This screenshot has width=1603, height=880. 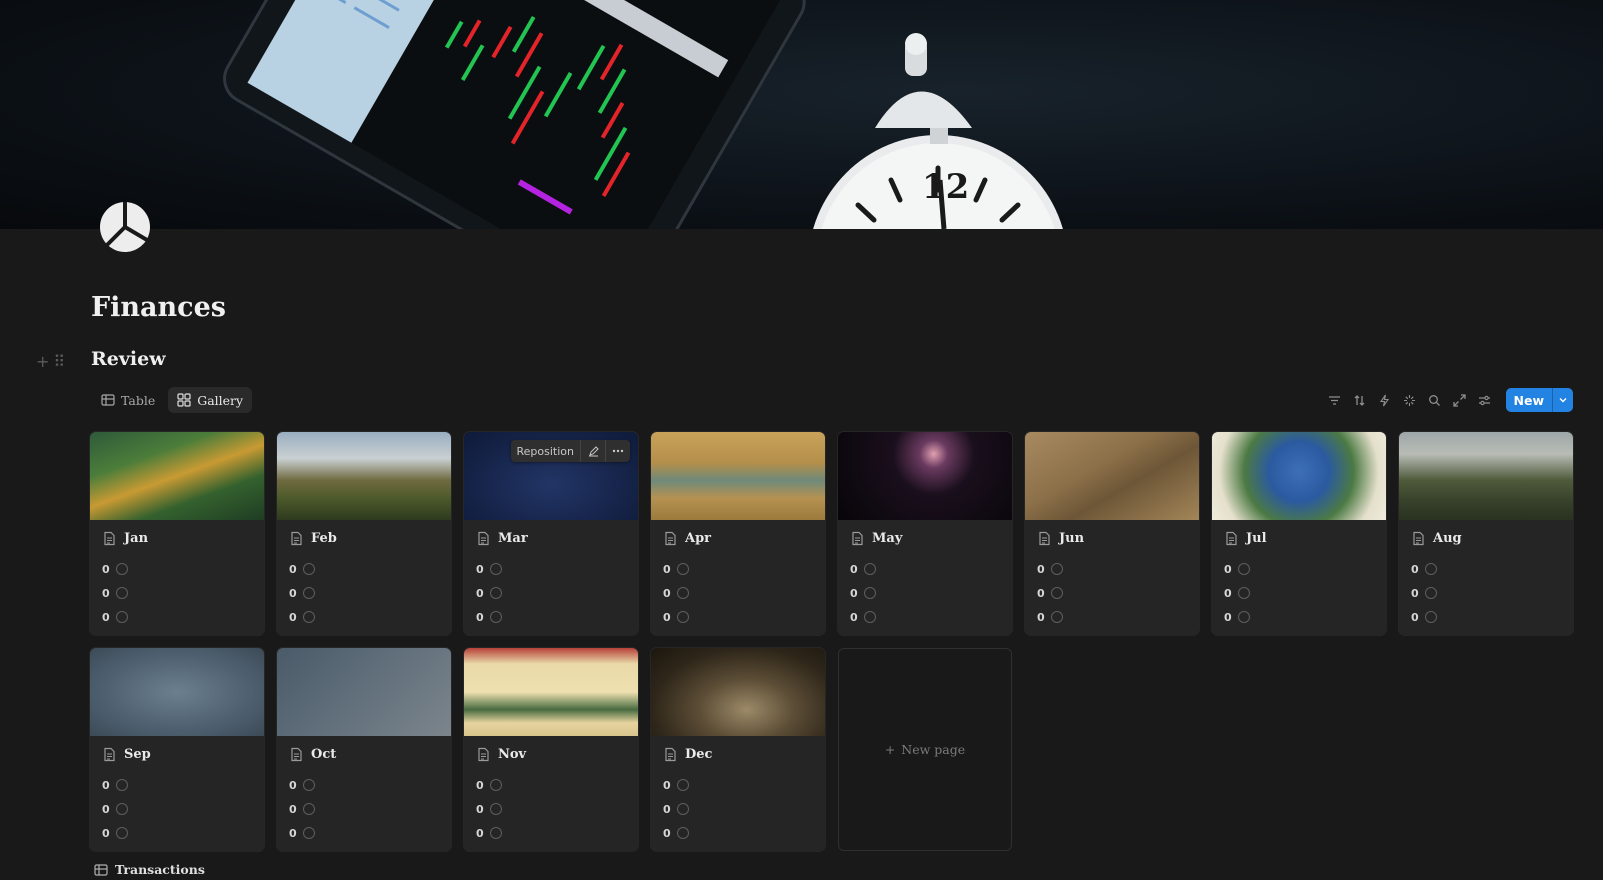 I want to click on linked-database-transactions: Transactions, so click(x=149, y=869).